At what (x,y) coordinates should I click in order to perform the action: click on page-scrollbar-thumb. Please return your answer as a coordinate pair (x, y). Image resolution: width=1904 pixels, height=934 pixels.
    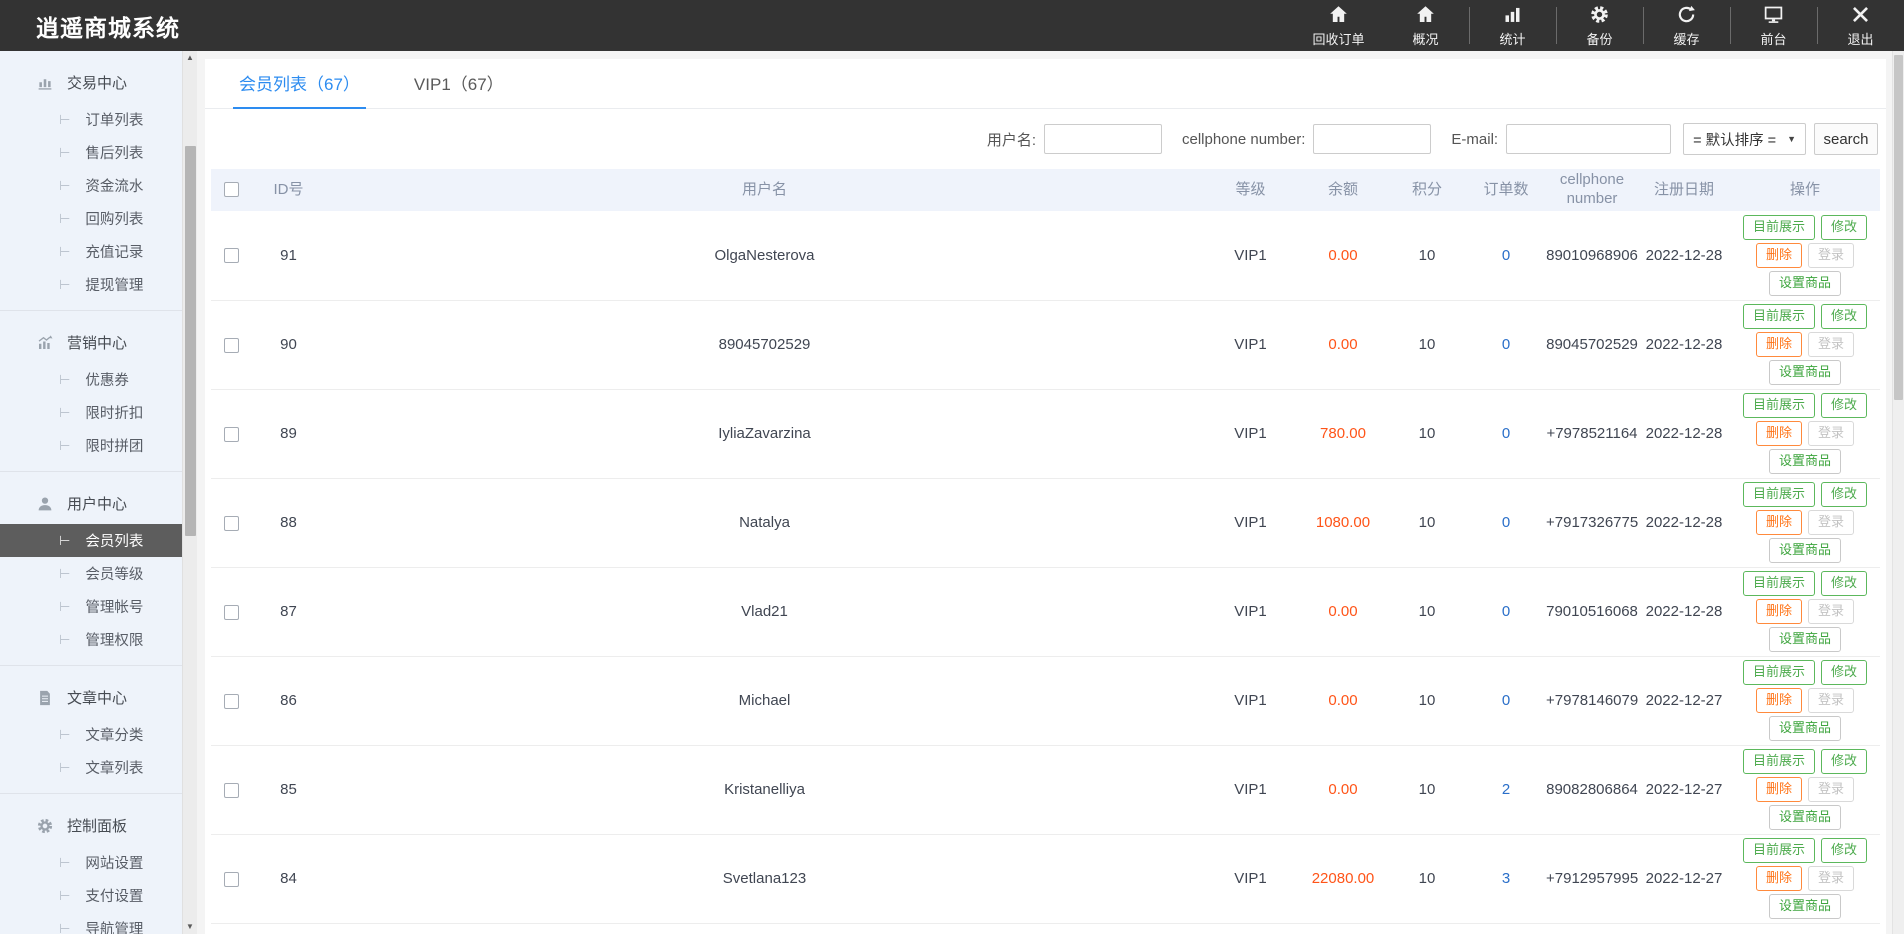
    Looking at the image, I should click on (1898, 227).